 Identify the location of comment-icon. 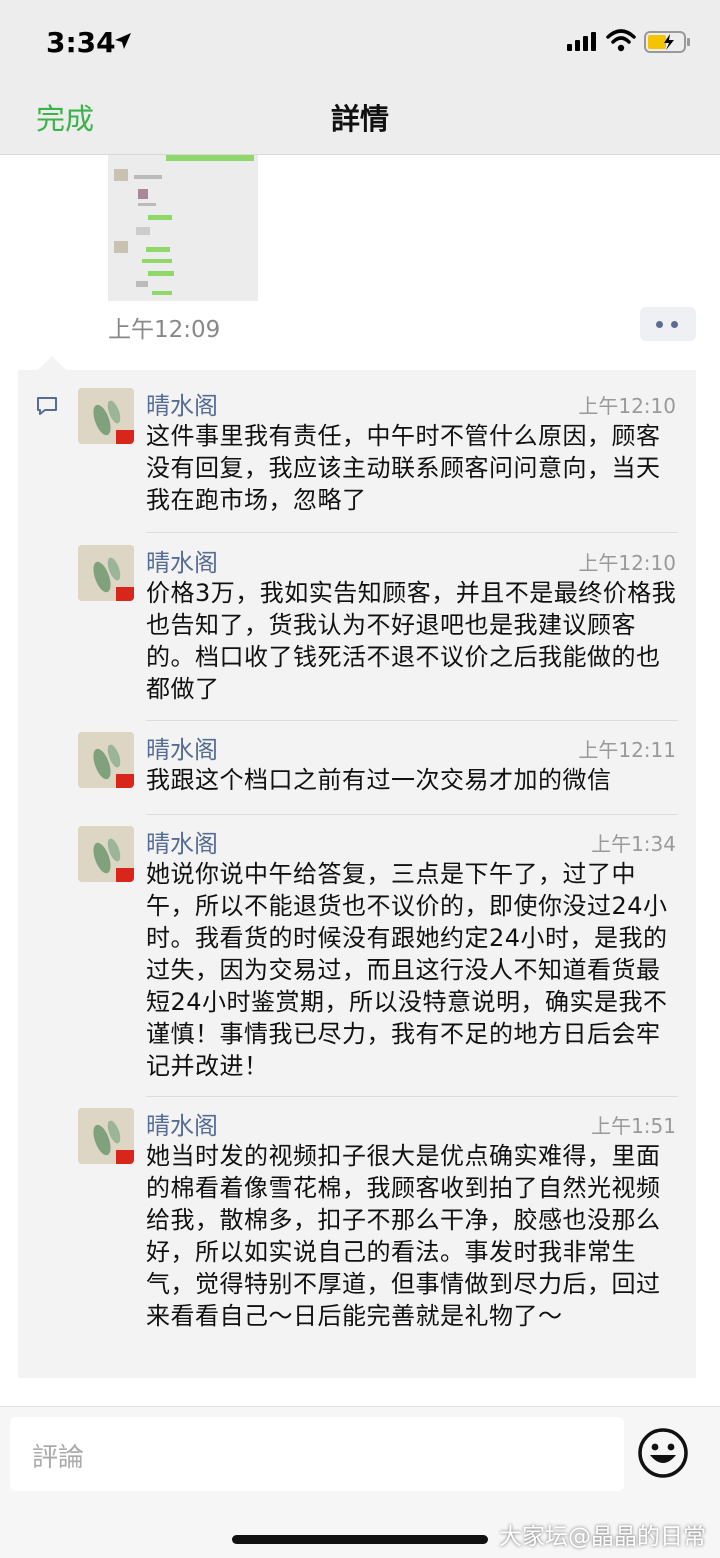
(47, 406).